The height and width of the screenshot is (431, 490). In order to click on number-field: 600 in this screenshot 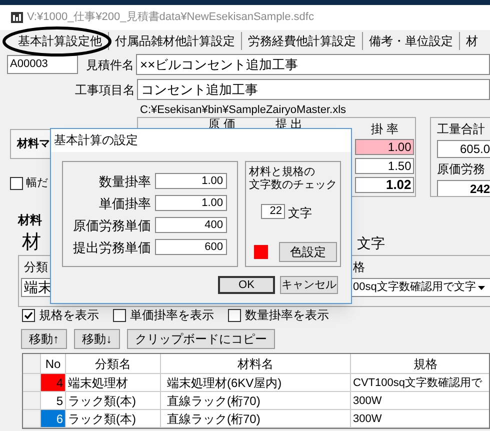, I will do `click(191, 247)`.